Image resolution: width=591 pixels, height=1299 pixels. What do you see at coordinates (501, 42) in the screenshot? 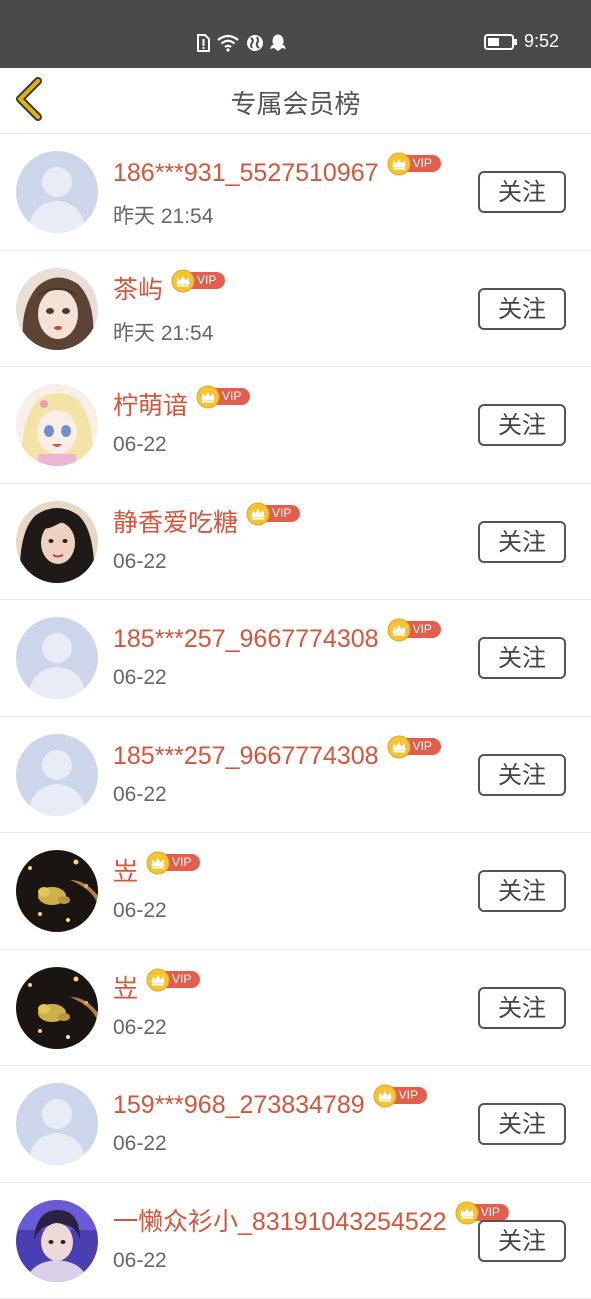
I see `battery-icon` at bounding box center [501, 42].